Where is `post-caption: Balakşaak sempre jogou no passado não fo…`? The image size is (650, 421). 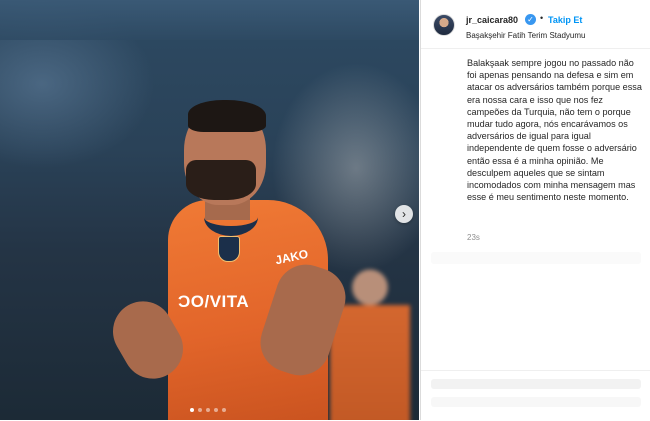
post-caption: Balakşaak sempre jogou no passado não fo… is located at coordinates (554, 130).